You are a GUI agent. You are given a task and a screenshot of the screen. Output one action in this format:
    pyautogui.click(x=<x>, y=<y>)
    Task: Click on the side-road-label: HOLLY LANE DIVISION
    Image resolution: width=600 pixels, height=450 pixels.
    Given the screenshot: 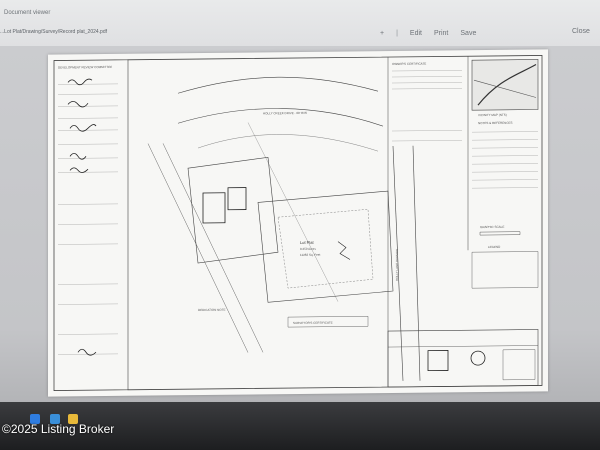 What is the action you would take?
    pyautogui.click(x=397, y=265)
    